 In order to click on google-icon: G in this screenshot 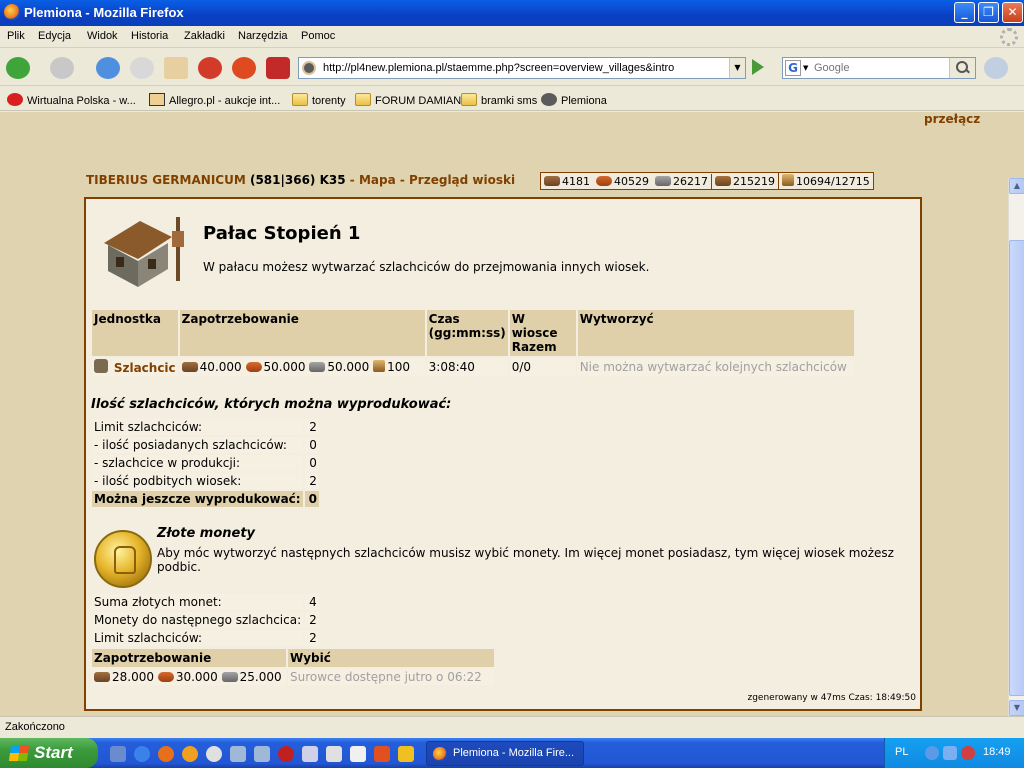, I will do `click(793, 68)`.